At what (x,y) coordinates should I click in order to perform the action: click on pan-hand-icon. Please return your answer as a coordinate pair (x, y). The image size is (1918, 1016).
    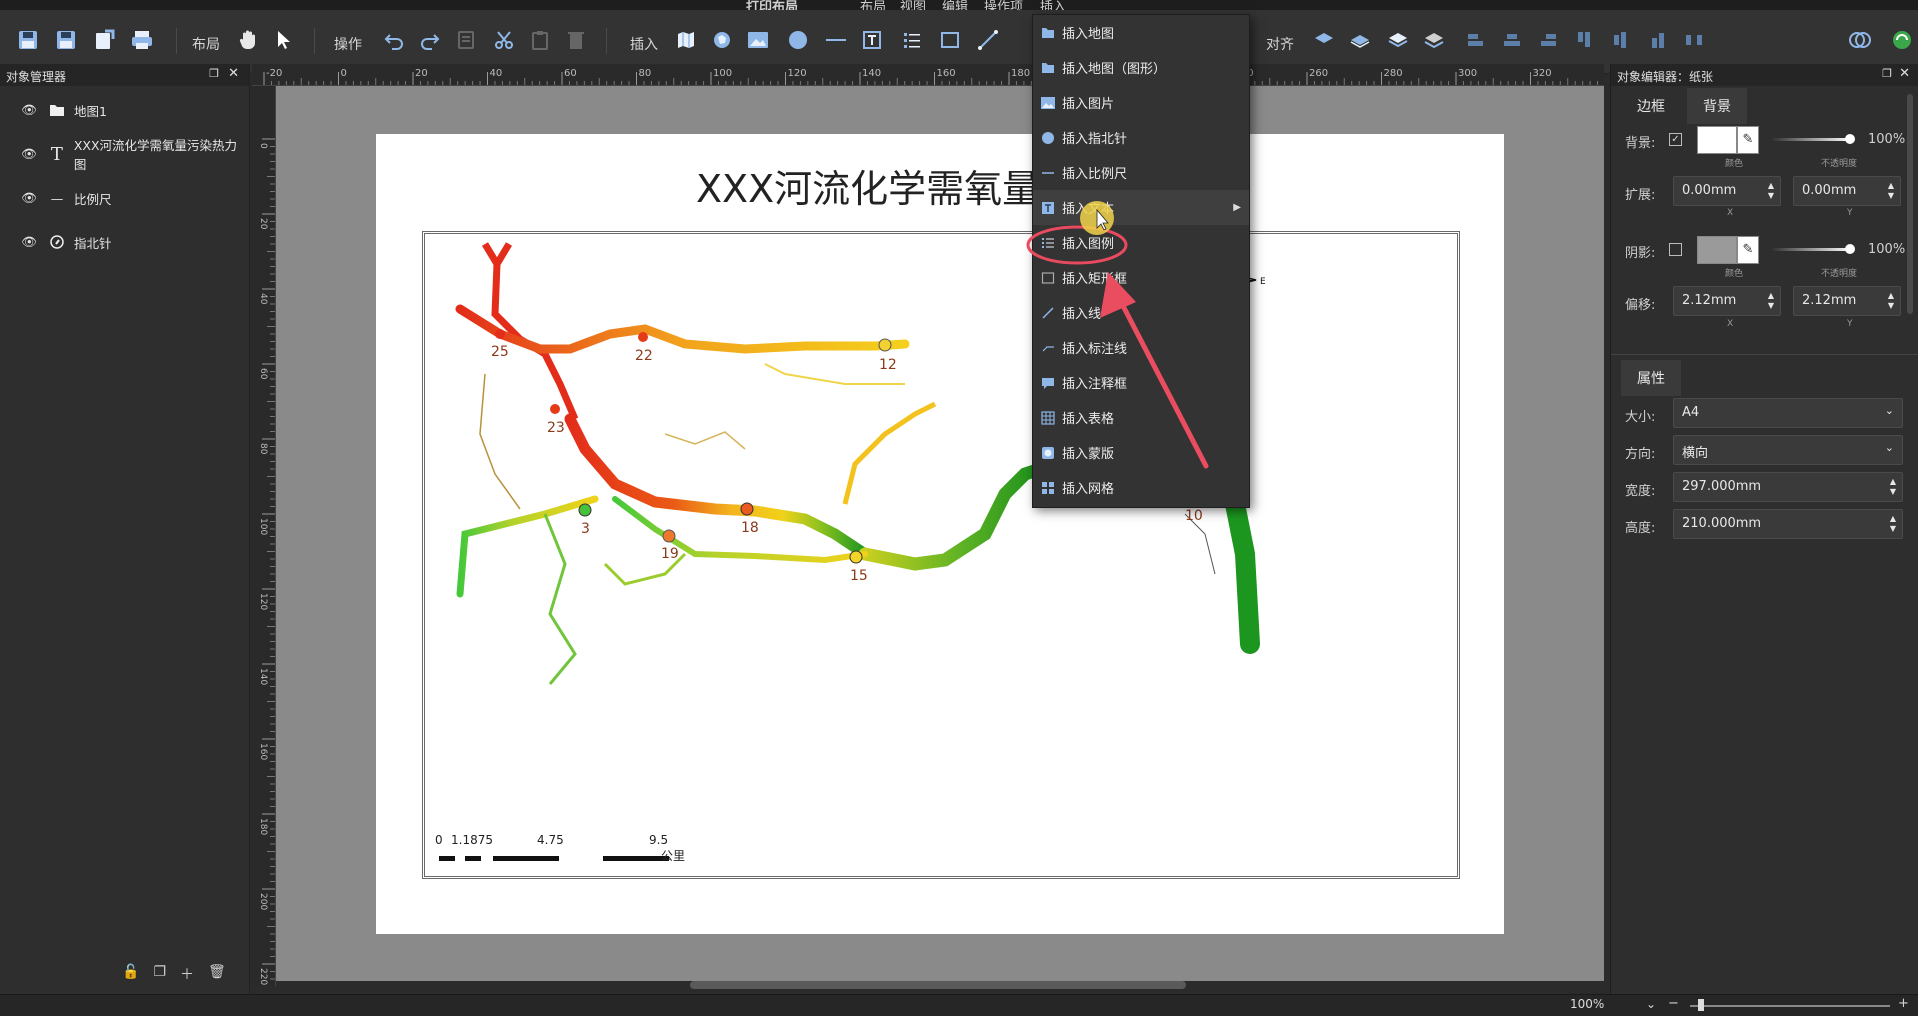
    Looking at the image, I should click on (248, 40).